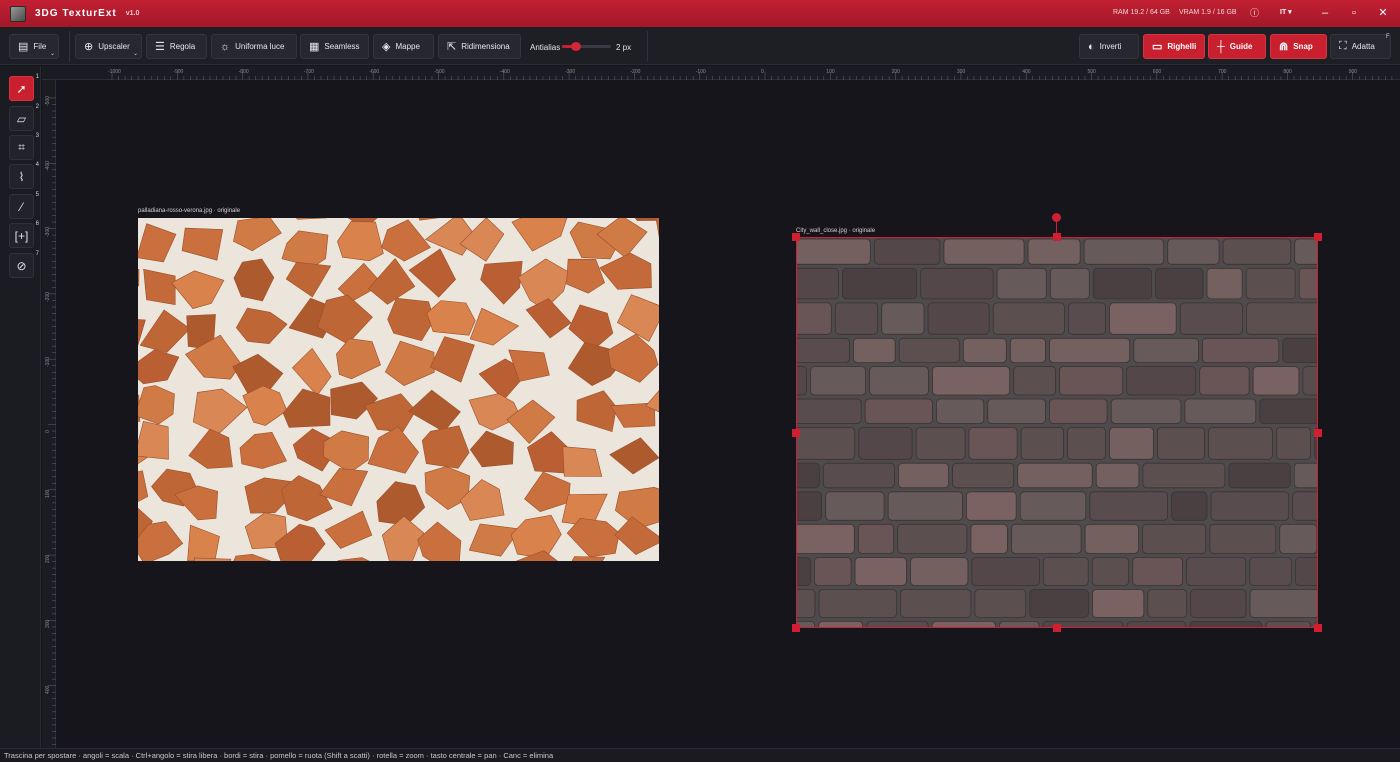 The image size is (1400, 762). Describe the element at coordinates (1157, 47) in the screenshot. I see `ruler-icon: ▭` at that location.